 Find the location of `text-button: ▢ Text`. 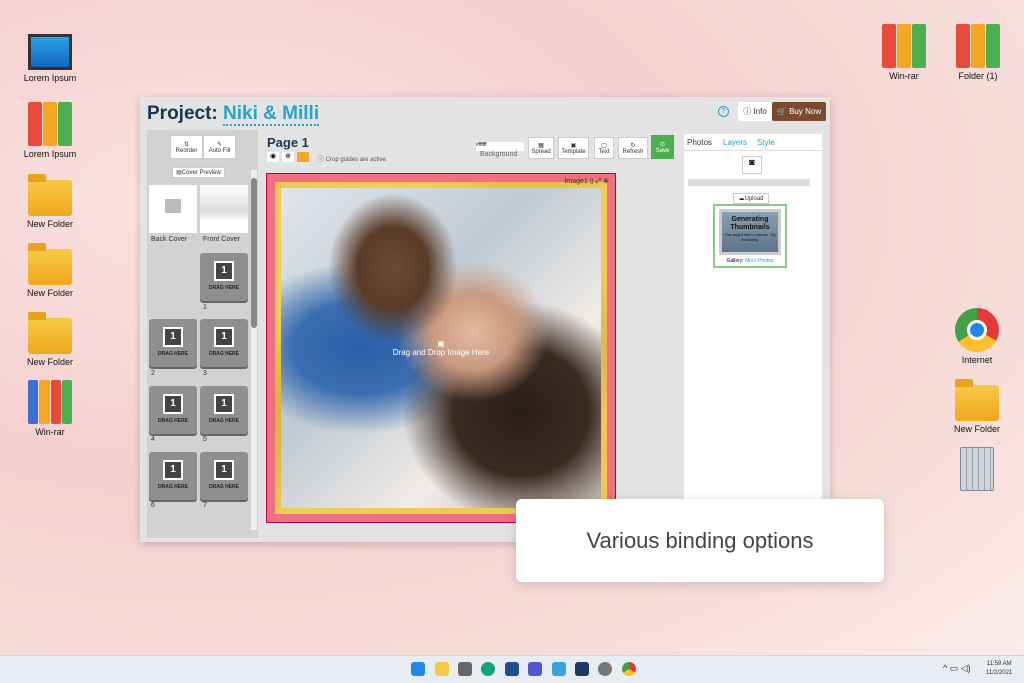

text-button: ▢ Text is located at coordinates (604, 148).